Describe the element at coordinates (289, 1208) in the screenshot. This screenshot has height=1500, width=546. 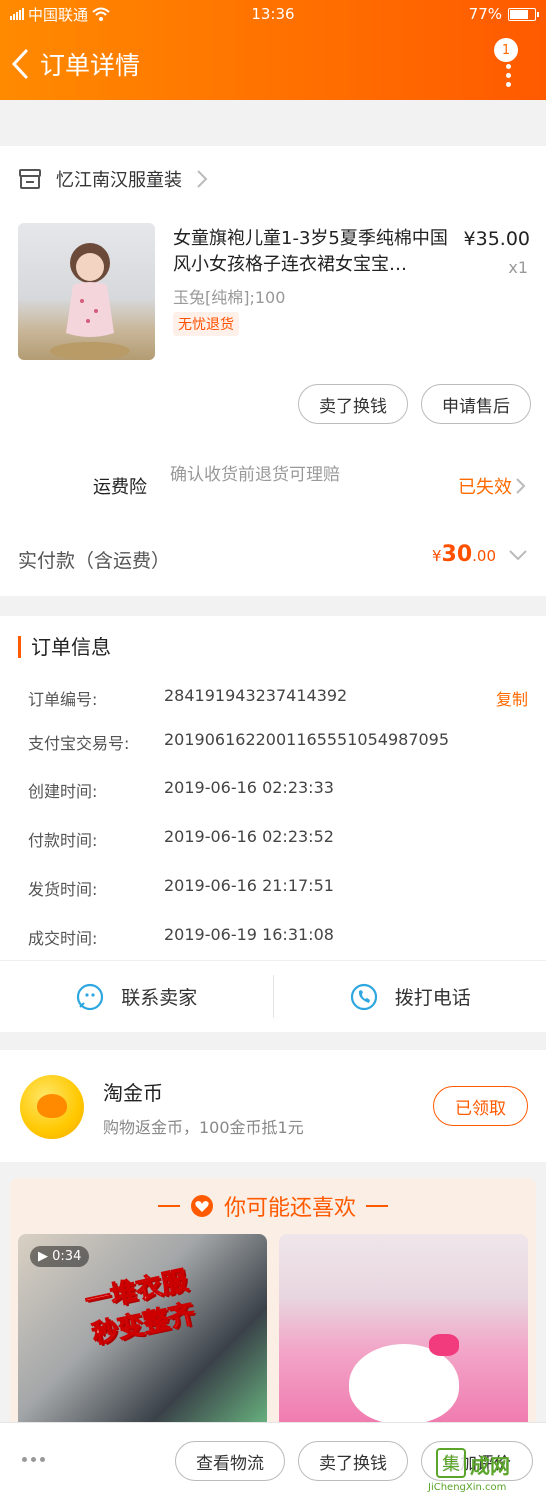
I see `recommend-title-text: 你可能还喜欢` at that location.